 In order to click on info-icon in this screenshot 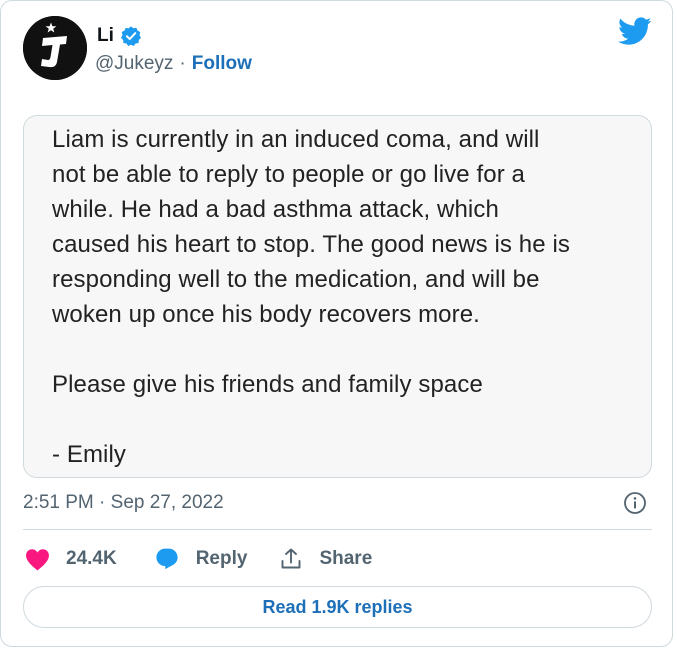, I will do `click(635, 503)`.